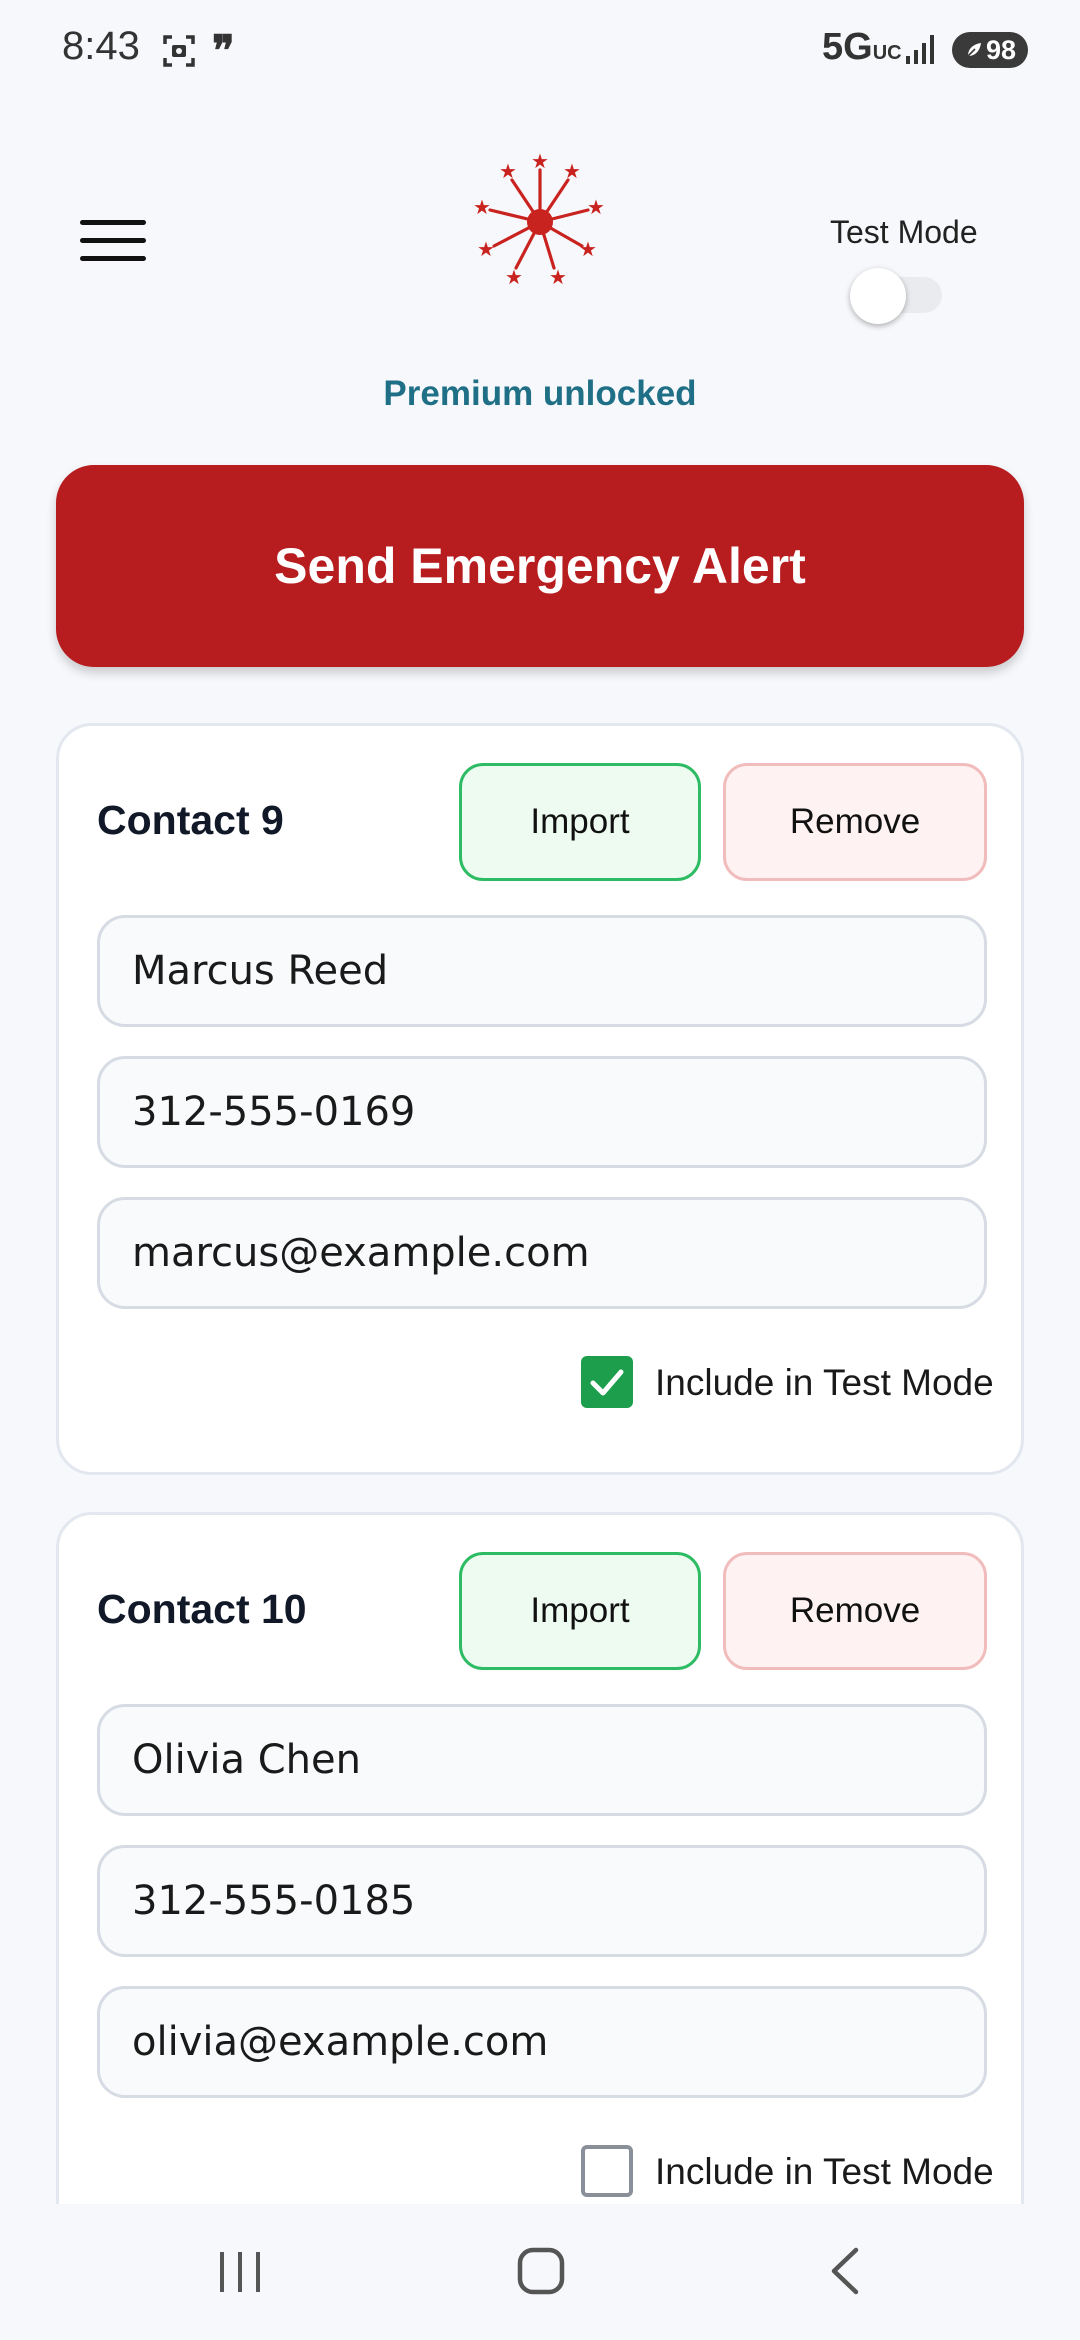  I want to click on starburst-logo-icon: ★ ★ ★ ★ ★ ★ ★ ★ ★, so click(539, 219).